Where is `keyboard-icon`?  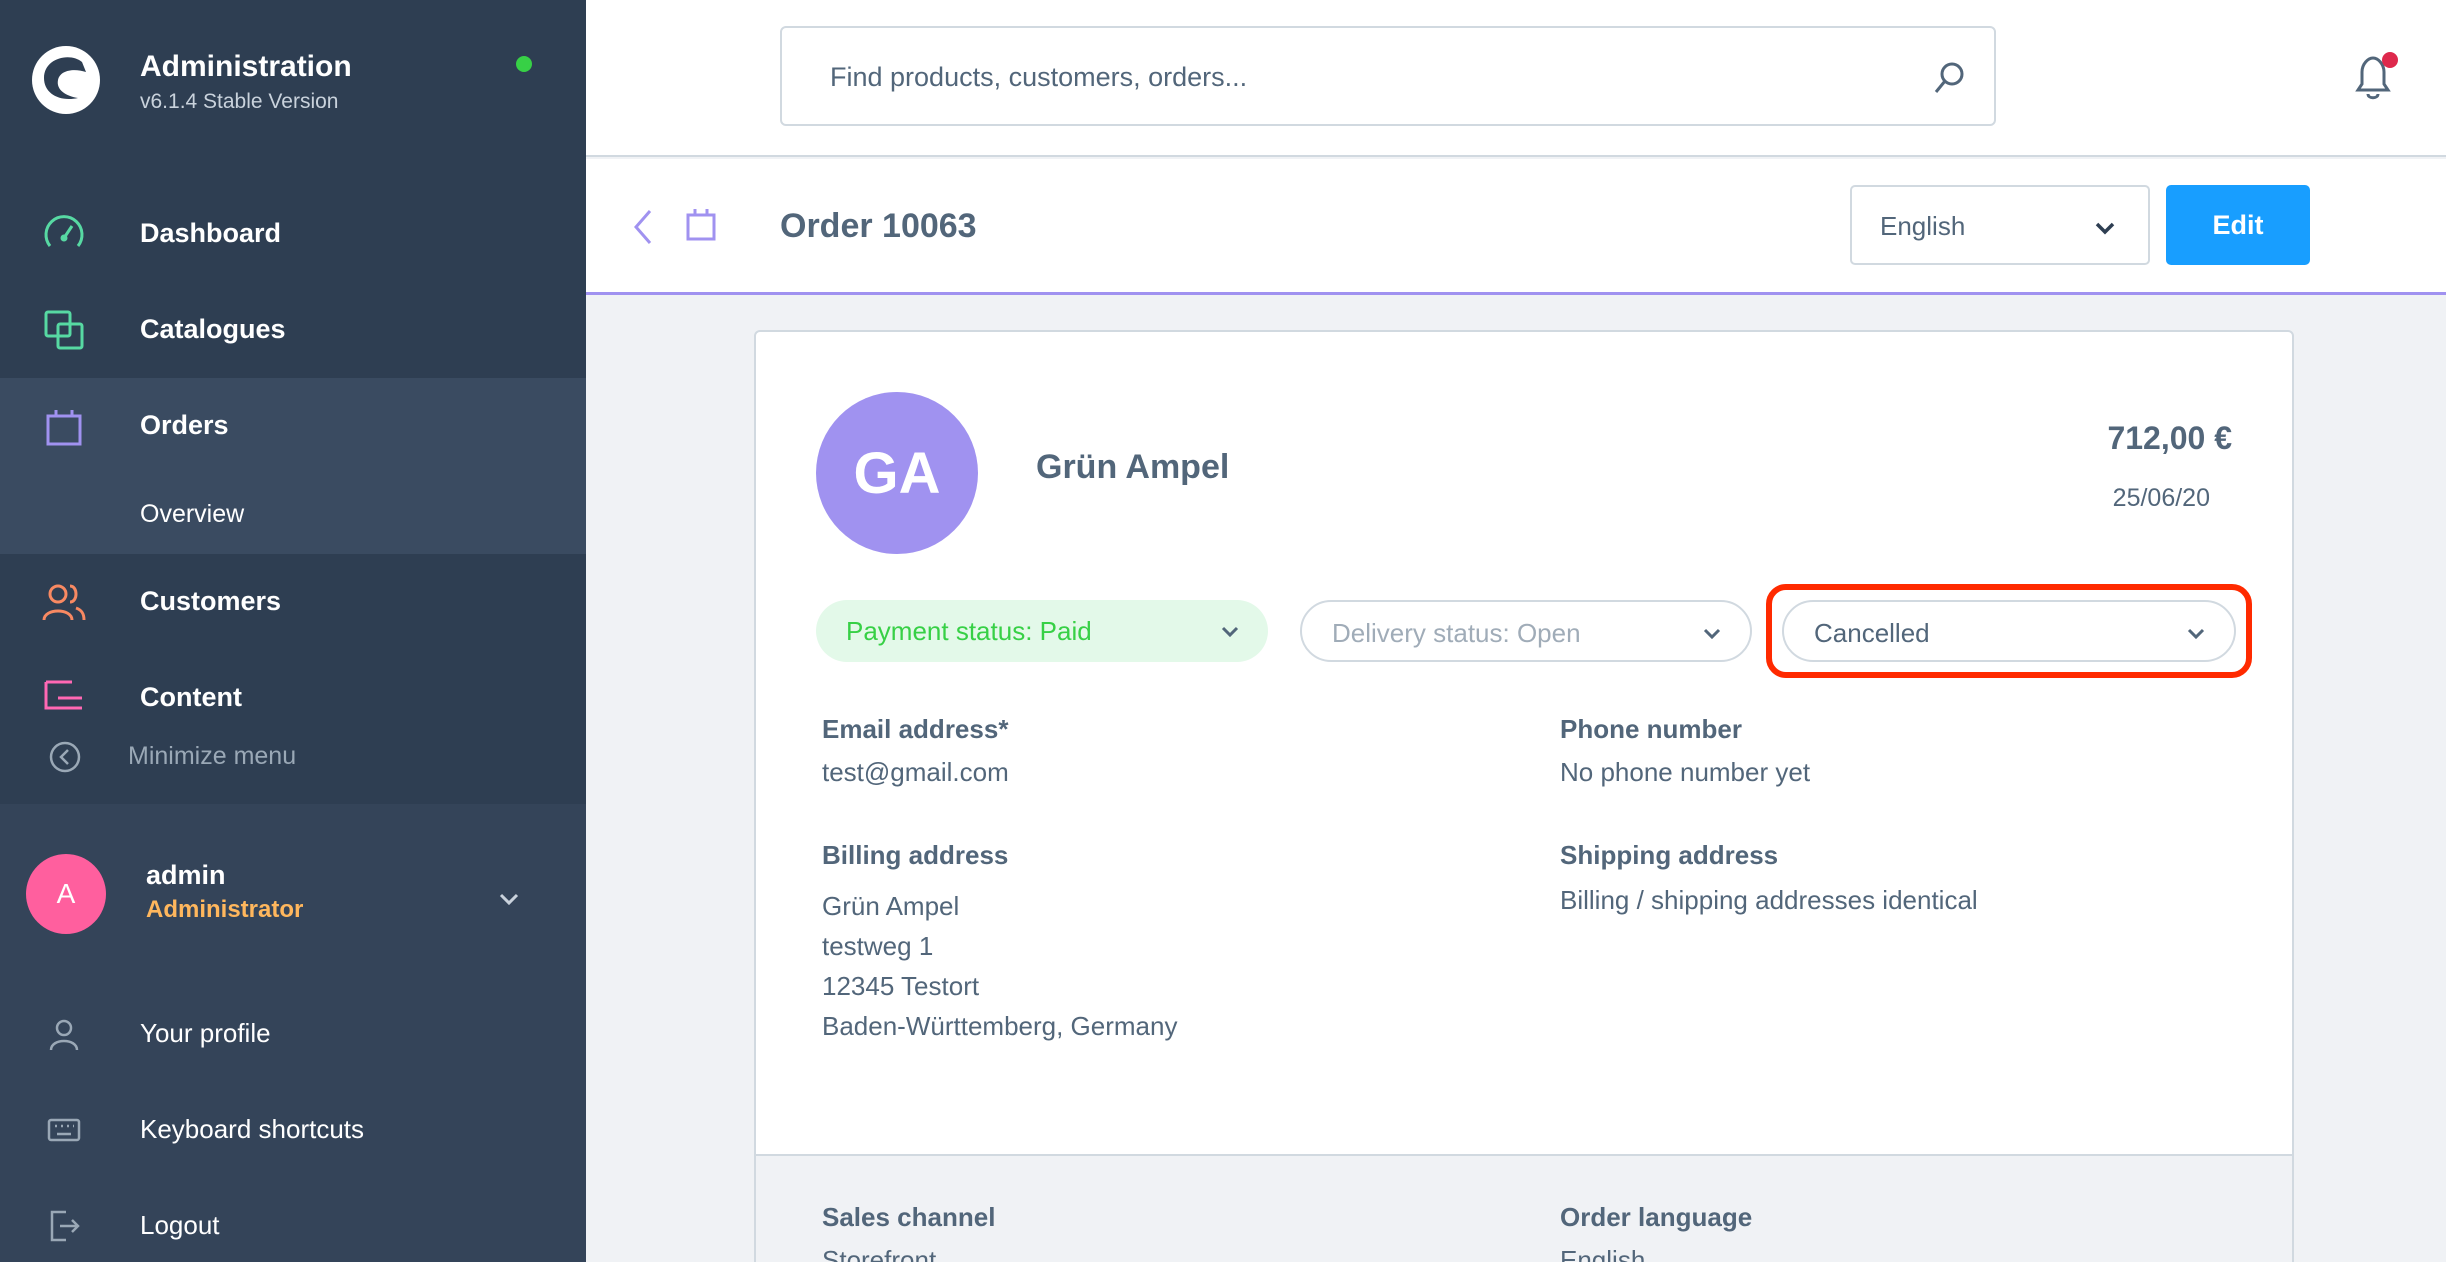 keyboard-icon is located at coordinates (64, 1130).